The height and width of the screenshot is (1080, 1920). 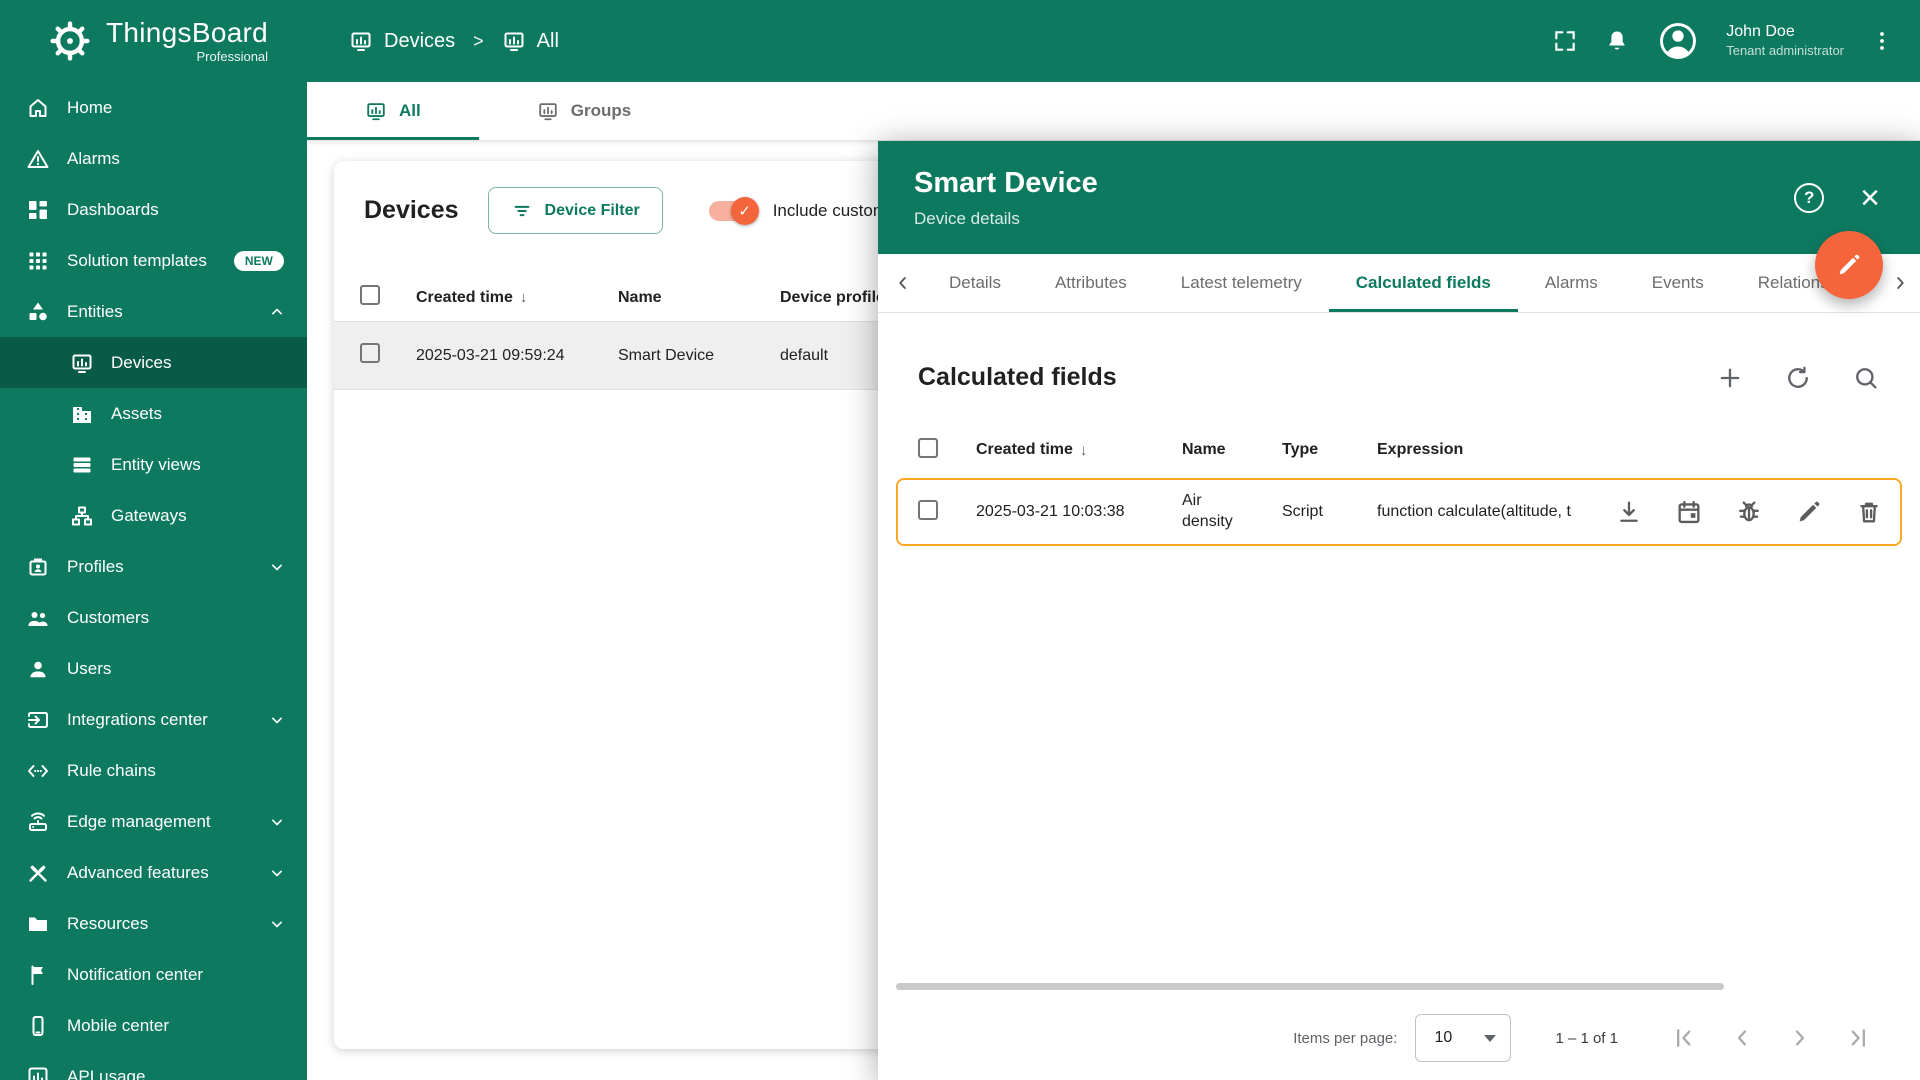 I want to click on filter-list-icon, so click(x=522, y=211).